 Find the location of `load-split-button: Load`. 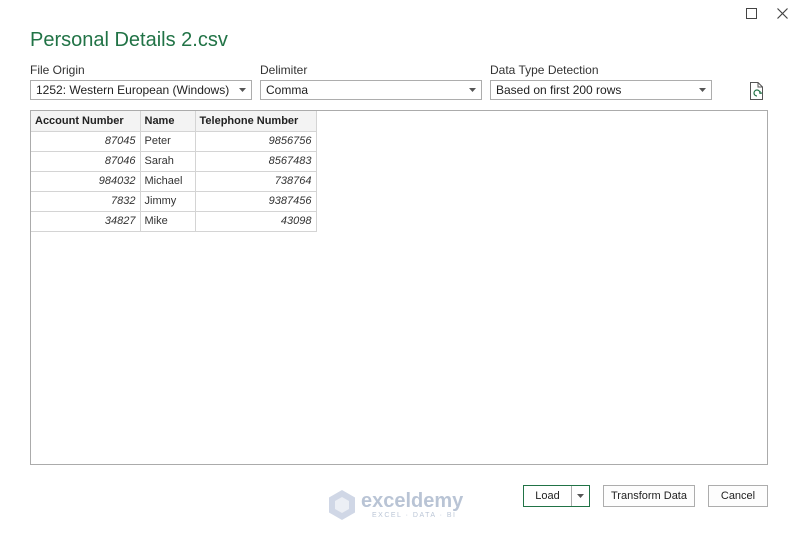

load-split-button: Load is located at coordinates (556, 496).